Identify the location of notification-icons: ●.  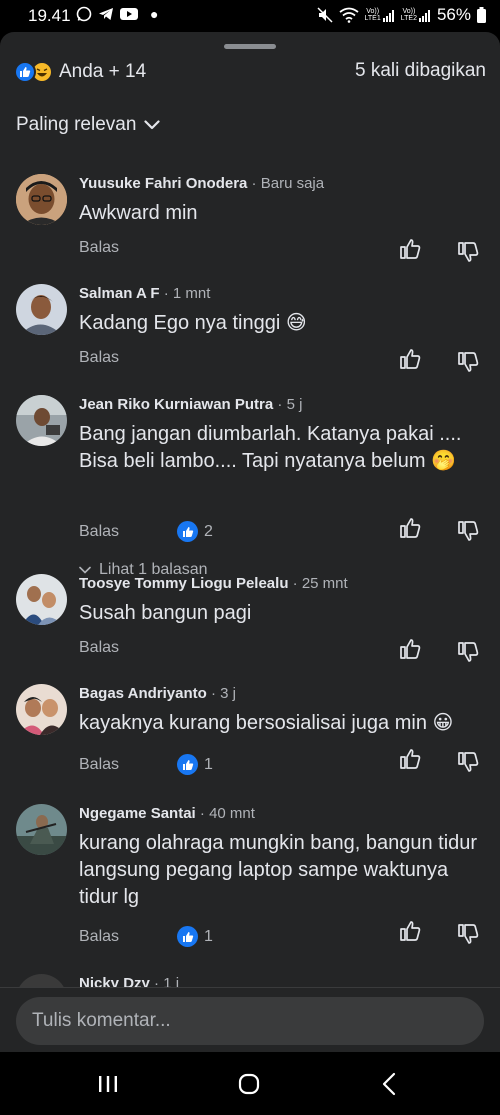
(117, 14).